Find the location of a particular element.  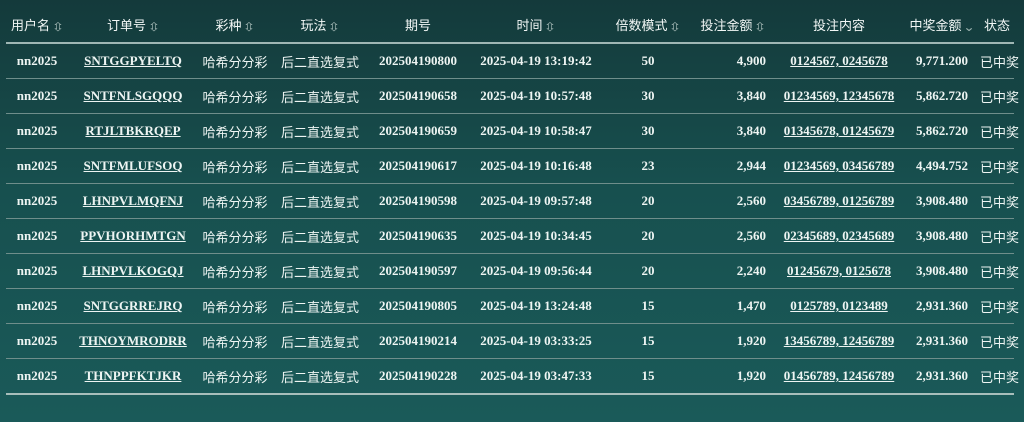

cell-multiple: 23 is located at coordinates (648, 166).